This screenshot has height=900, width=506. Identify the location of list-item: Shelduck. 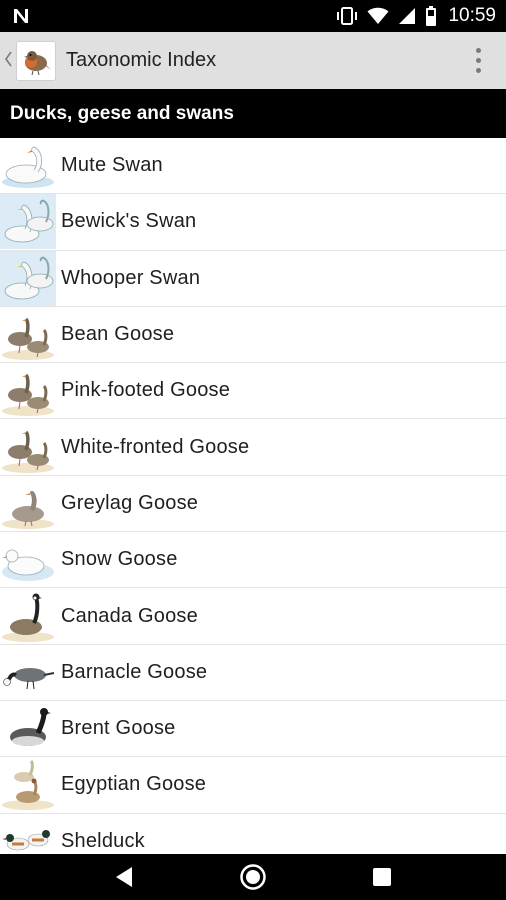
(253, 834).